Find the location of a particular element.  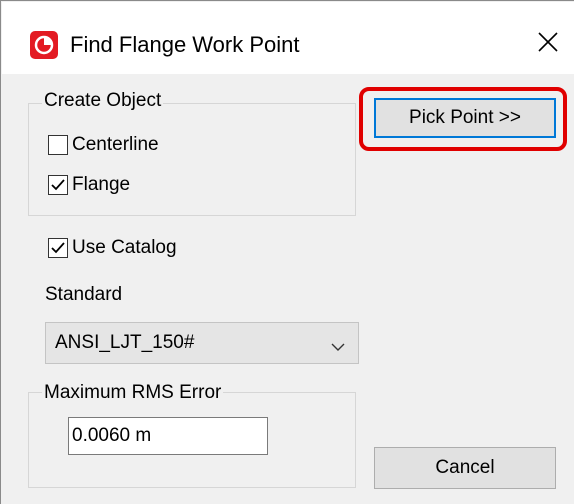

title-bar: Find Flange Work Point is located at coordinates (288, 38).